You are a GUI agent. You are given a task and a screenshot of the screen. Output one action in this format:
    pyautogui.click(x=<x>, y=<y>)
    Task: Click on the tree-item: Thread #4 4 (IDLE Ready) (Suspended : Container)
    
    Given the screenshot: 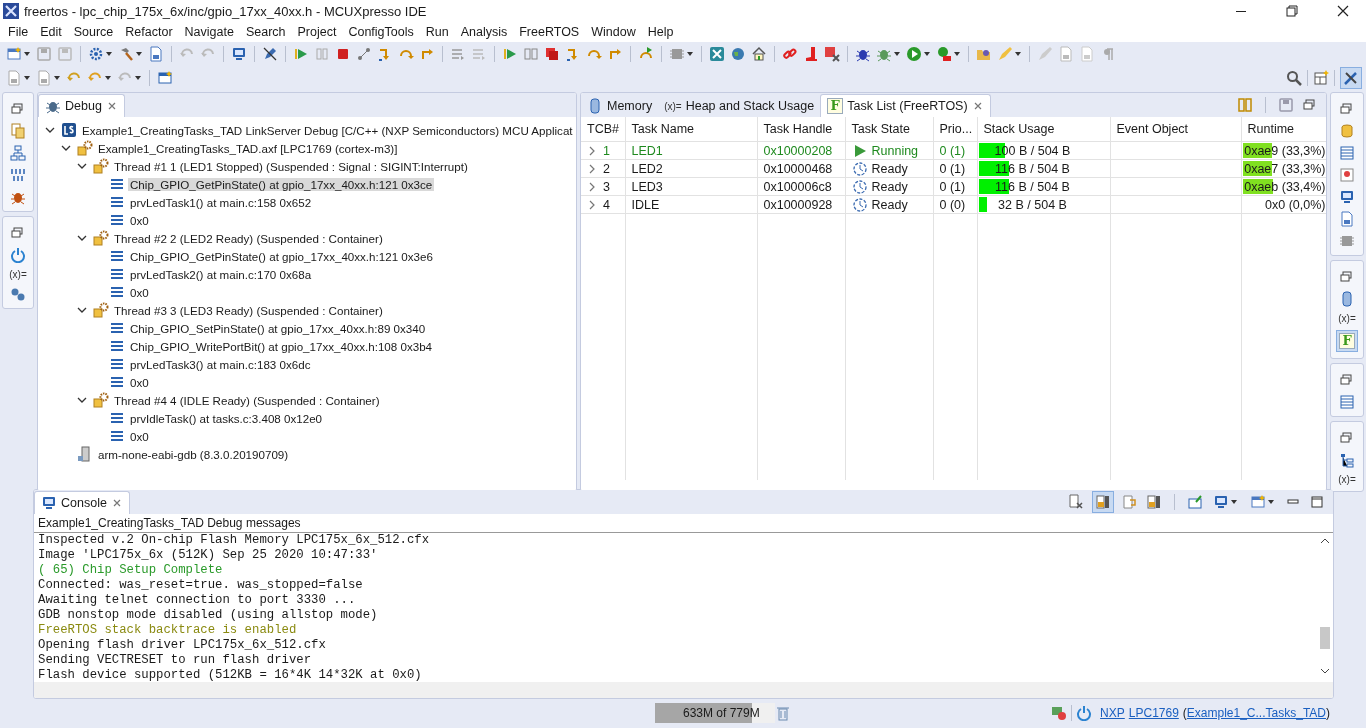 What is the action you would take?
    pyautogui.click(x=247, y=400)
    